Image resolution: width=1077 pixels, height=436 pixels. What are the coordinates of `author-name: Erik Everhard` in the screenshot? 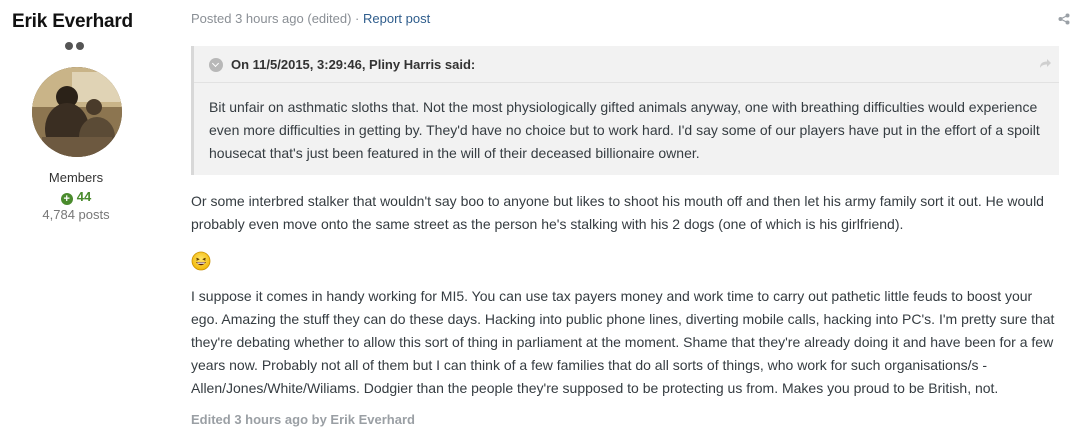 It's located at (72, 22).